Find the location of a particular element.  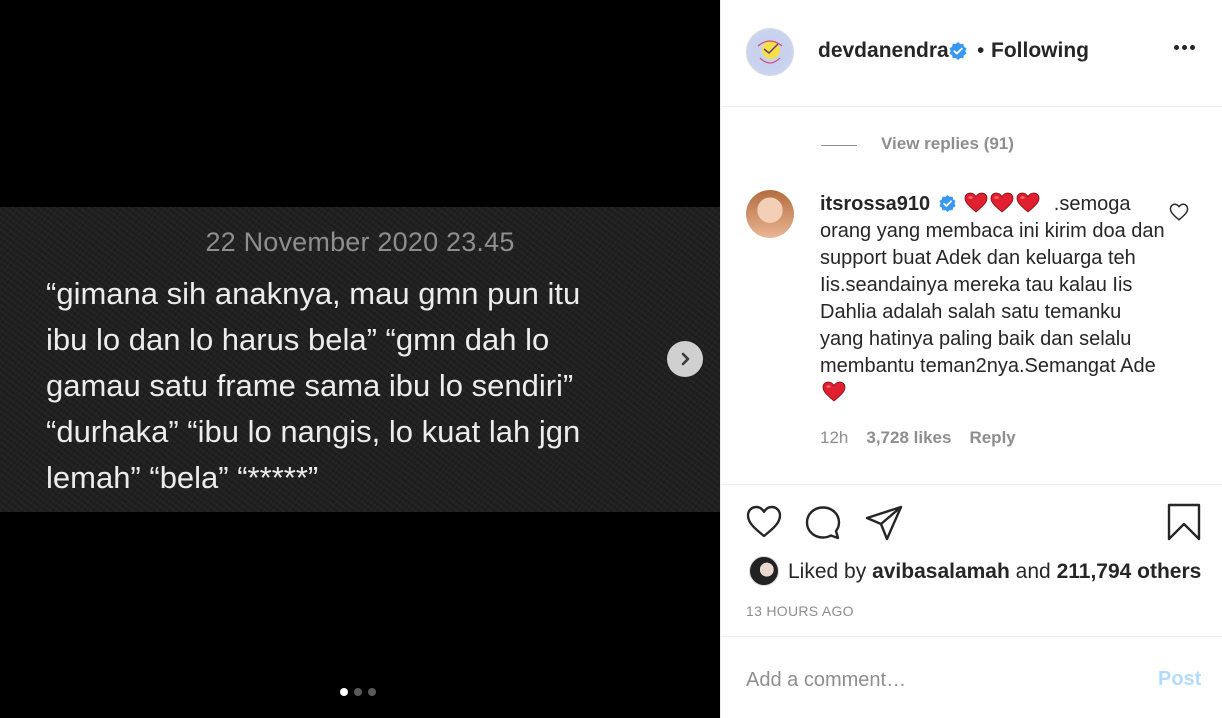

author-avatar is located at coordinates (770, 52).